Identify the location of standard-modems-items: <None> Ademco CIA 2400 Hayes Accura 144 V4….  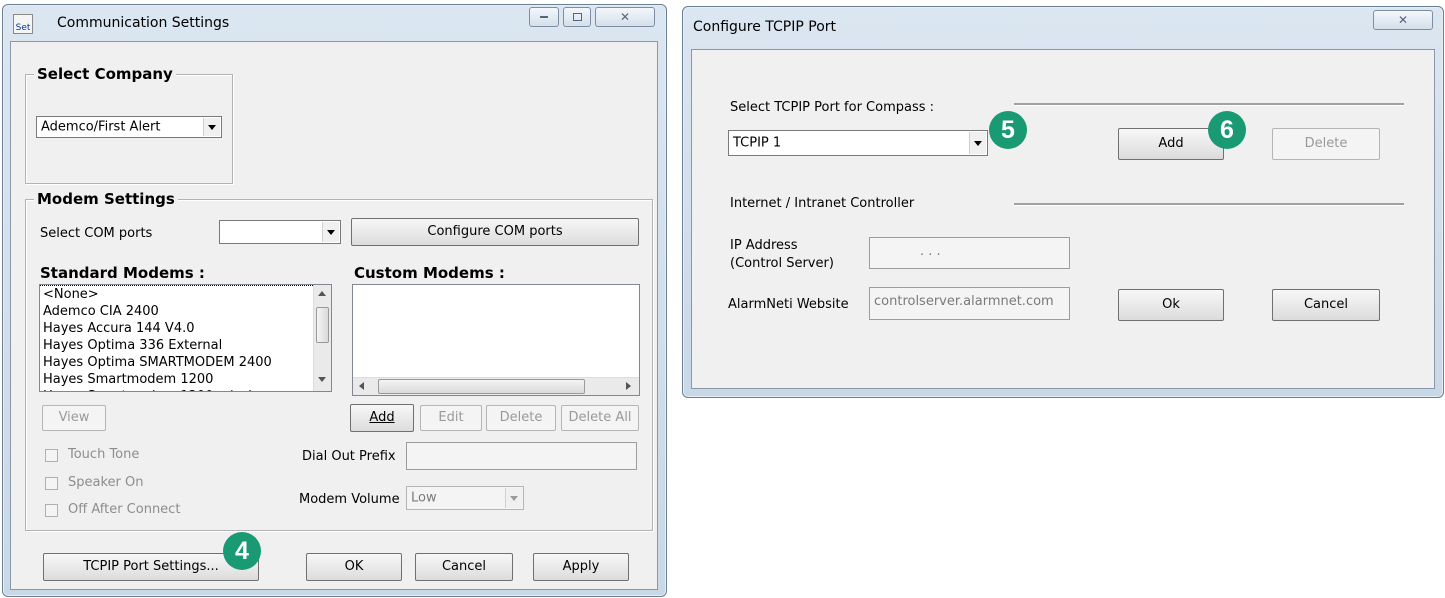
(185, 338).